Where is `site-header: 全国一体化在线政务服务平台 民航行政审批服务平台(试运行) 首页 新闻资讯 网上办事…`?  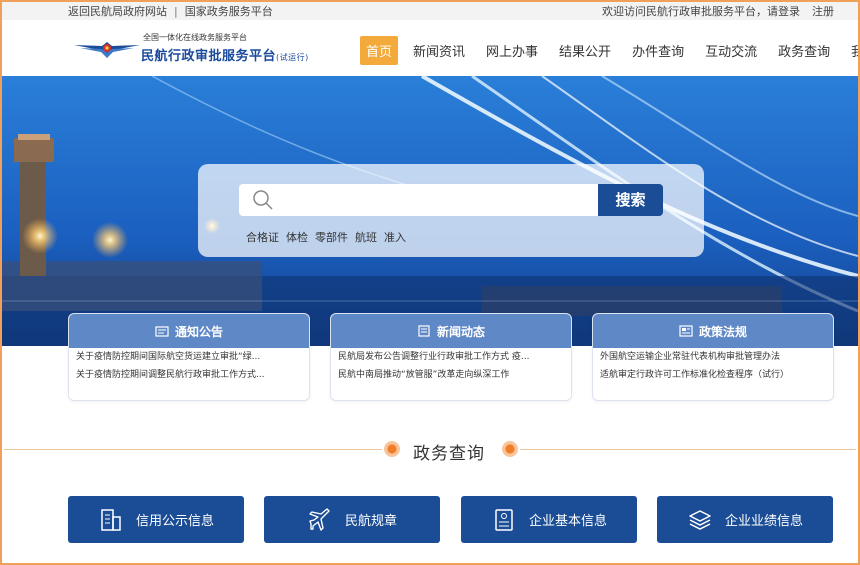 site-header: 全国一体化在线政务服务平台 民航行政审批服务平台(试运行) 首页 新闻资讯 网上办事… is located at coordinates (430, 48).